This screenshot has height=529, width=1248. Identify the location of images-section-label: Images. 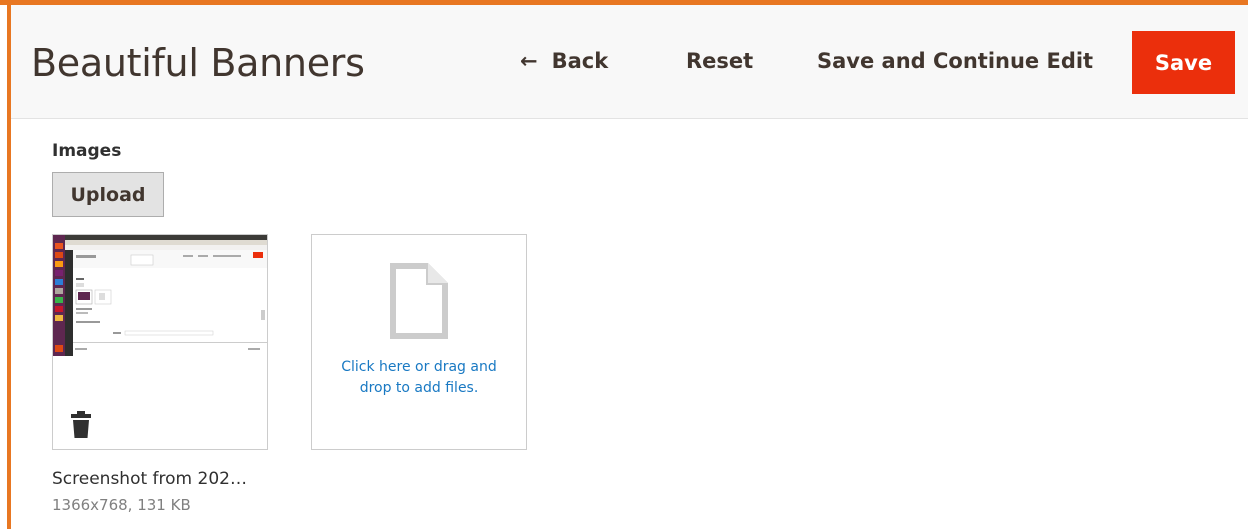
(87, 151).